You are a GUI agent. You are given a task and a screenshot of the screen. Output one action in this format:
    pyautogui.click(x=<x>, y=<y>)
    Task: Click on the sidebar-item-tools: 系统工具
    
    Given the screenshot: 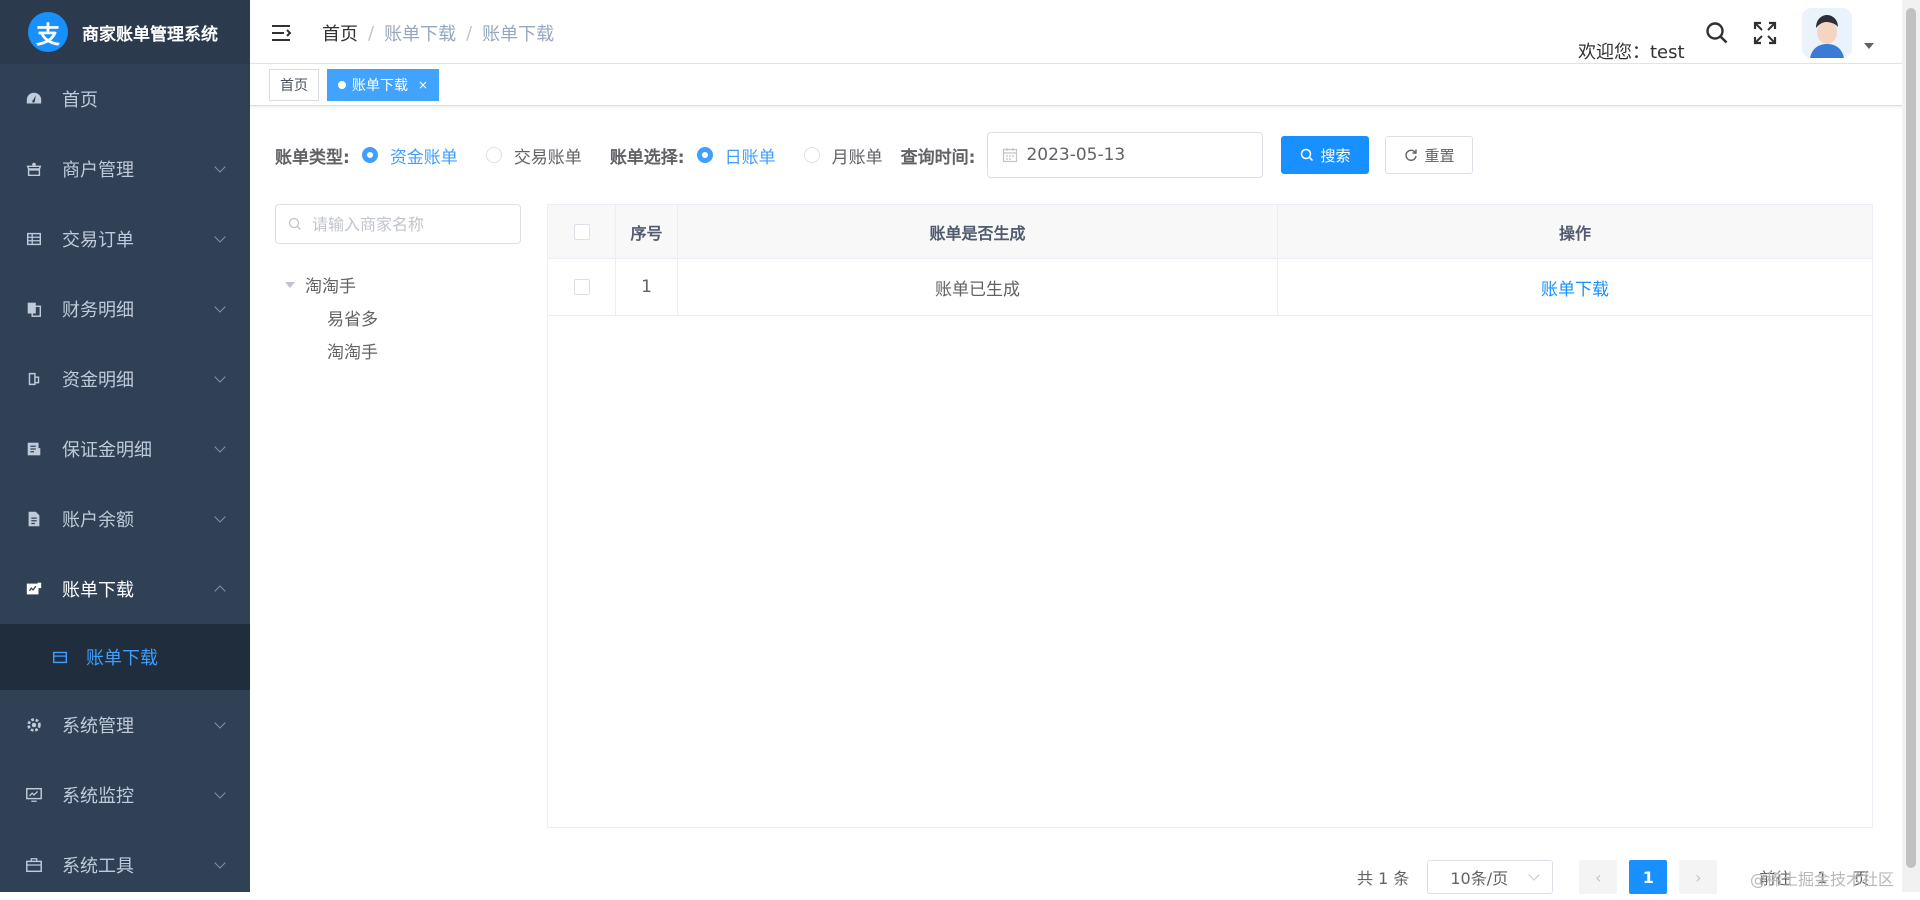 What is the action you would take?
    pyautogui.click(x=125, y=865)
    